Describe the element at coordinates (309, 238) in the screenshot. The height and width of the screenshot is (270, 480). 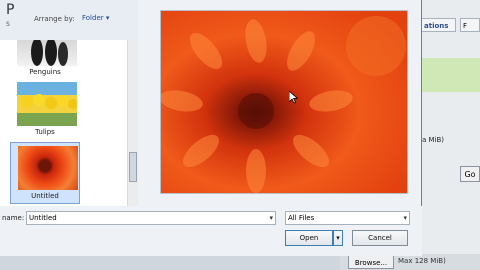
I see `open-button: Open` at that location.